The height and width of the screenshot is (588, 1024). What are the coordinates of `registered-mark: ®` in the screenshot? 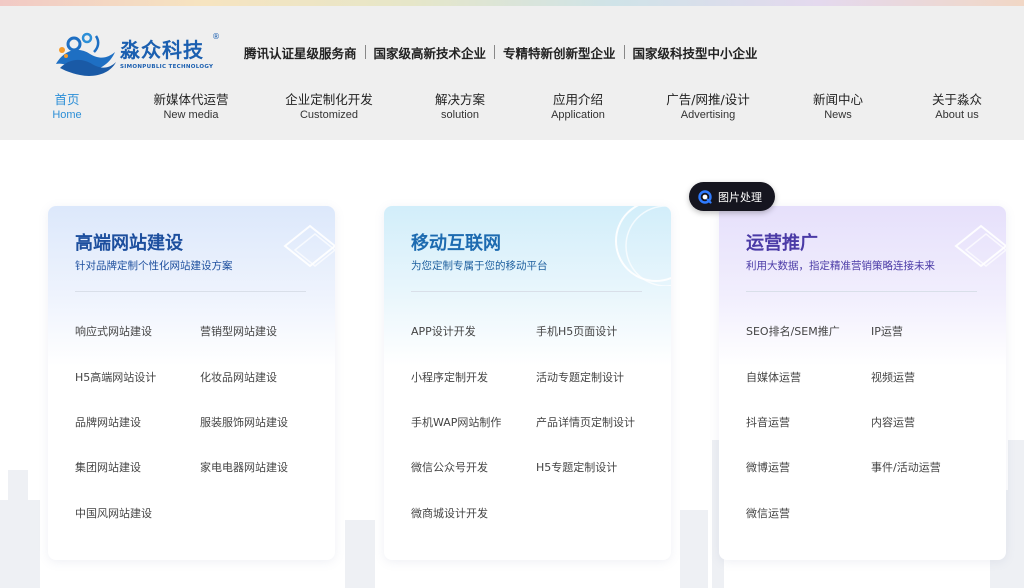 It's located at (216, 36).